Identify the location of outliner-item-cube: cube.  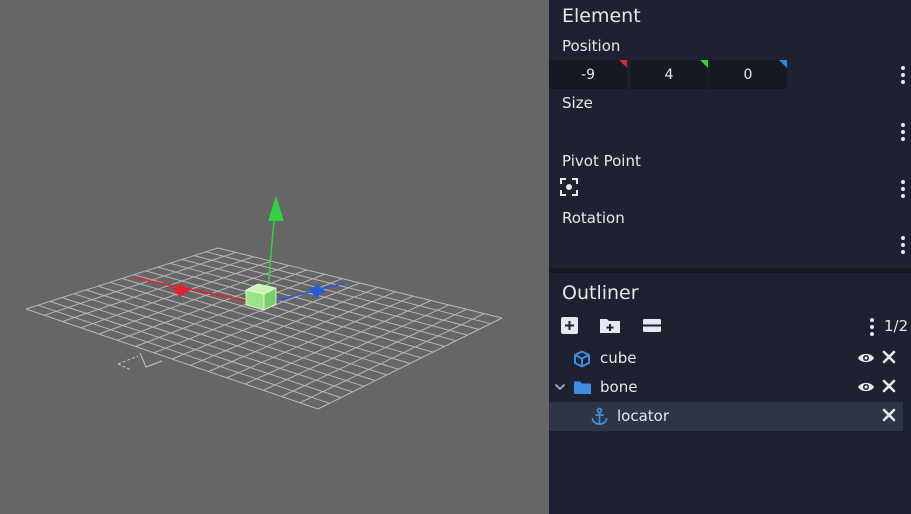
(726, 358).